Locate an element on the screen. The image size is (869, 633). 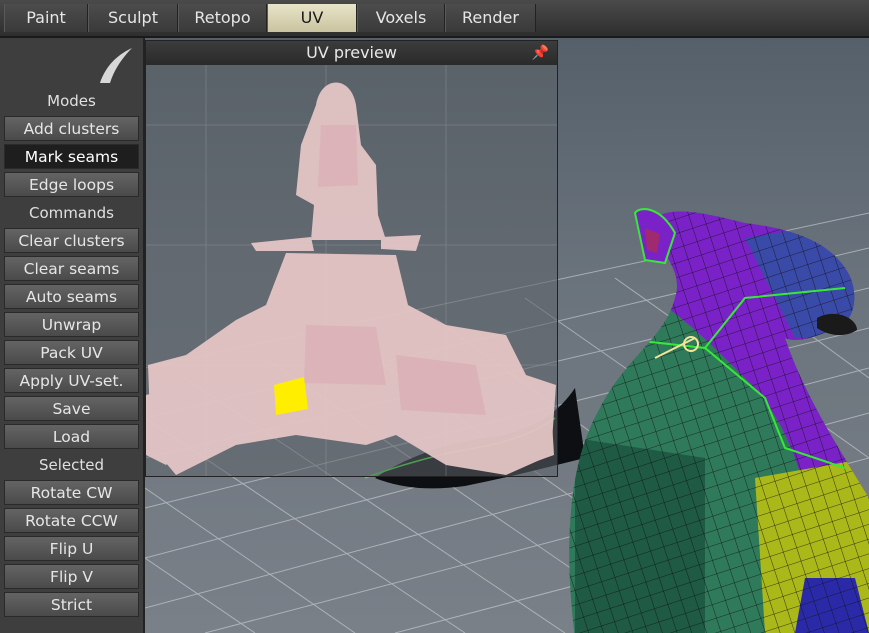
strict-button: Strict is located at coordinates (71, 604).